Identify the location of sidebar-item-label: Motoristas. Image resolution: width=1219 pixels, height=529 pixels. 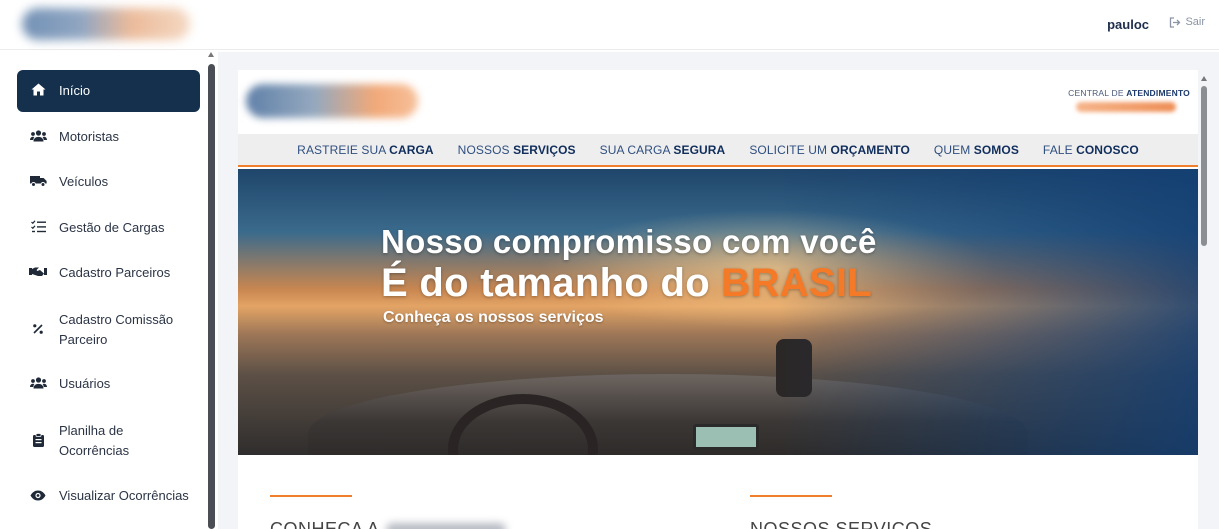
(89, 136).